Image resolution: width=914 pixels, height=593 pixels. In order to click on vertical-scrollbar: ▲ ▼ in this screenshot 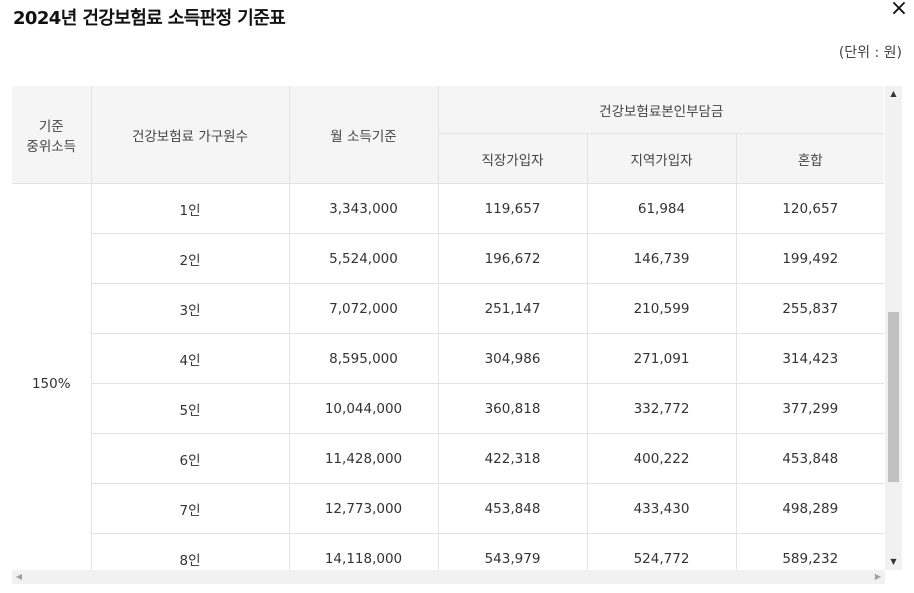, I will do `click(893, 328)`.